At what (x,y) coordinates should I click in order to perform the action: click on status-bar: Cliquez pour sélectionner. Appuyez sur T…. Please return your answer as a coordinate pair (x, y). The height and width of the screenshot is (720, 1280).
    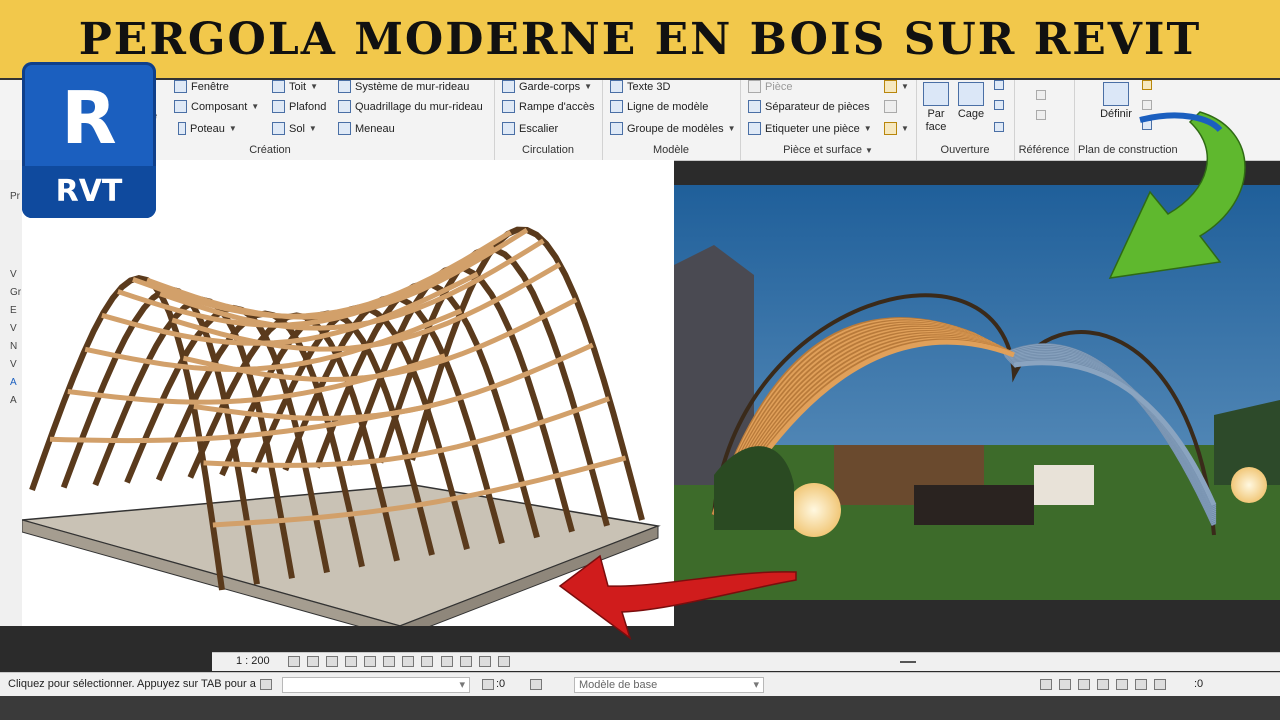
    Looking at the image, I should click on (640, 684).